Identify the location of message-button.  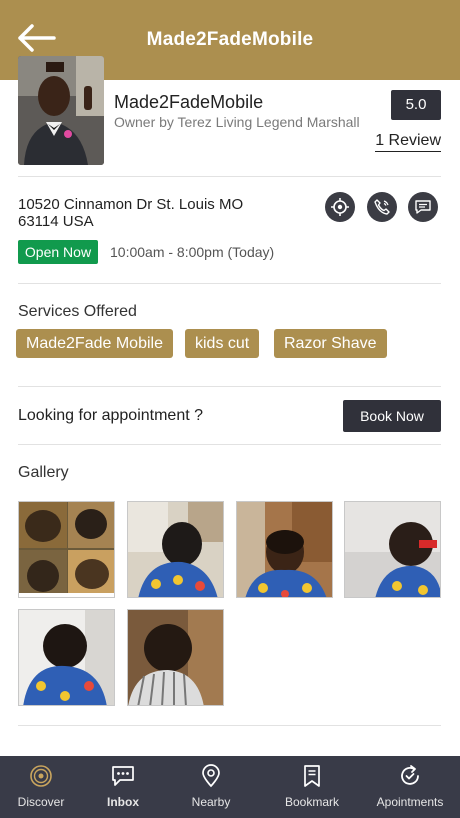
(423, 207).